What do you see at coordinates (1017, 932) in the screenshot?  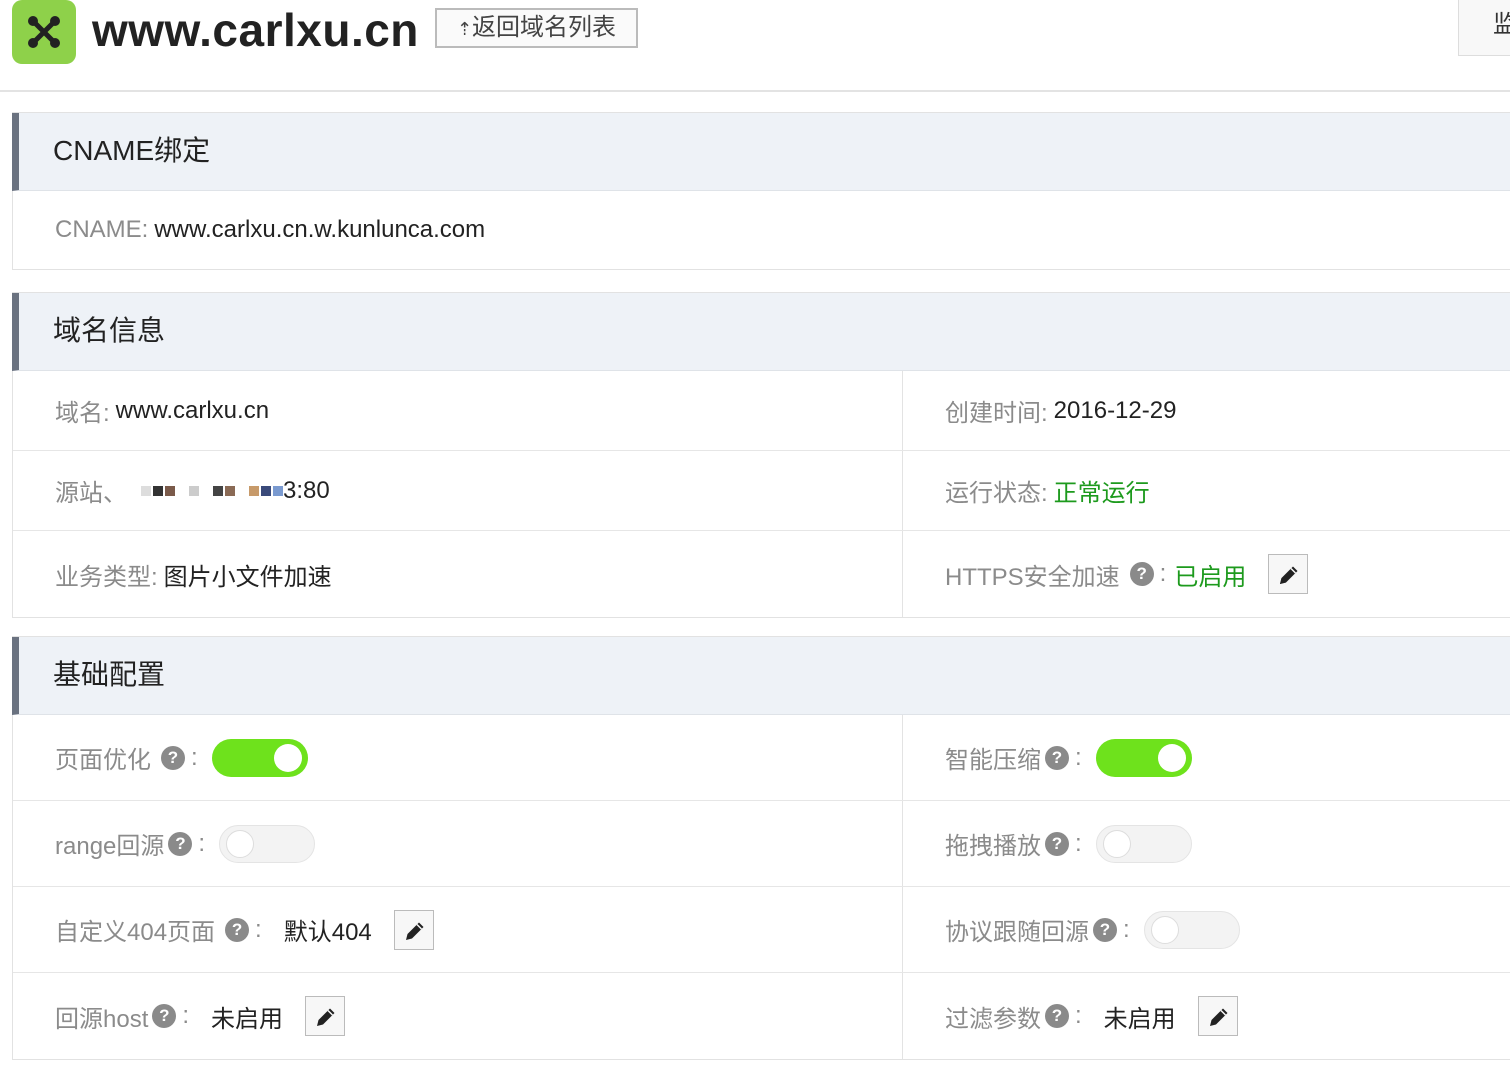 I see `protocol-follow-label: 协议跟随回源` at bounding box center [1017, 932].